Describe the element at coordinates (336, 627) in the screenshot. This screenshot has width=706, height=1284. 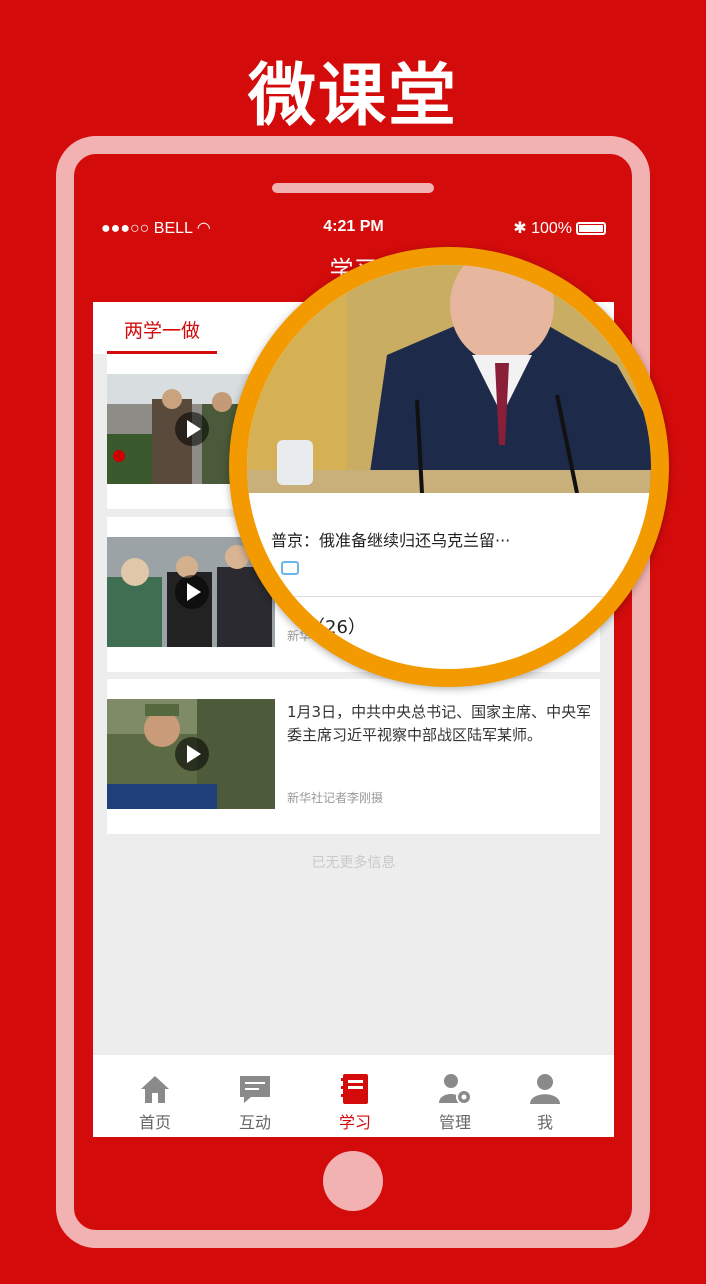
I see `comment-count: （26）` at that location.